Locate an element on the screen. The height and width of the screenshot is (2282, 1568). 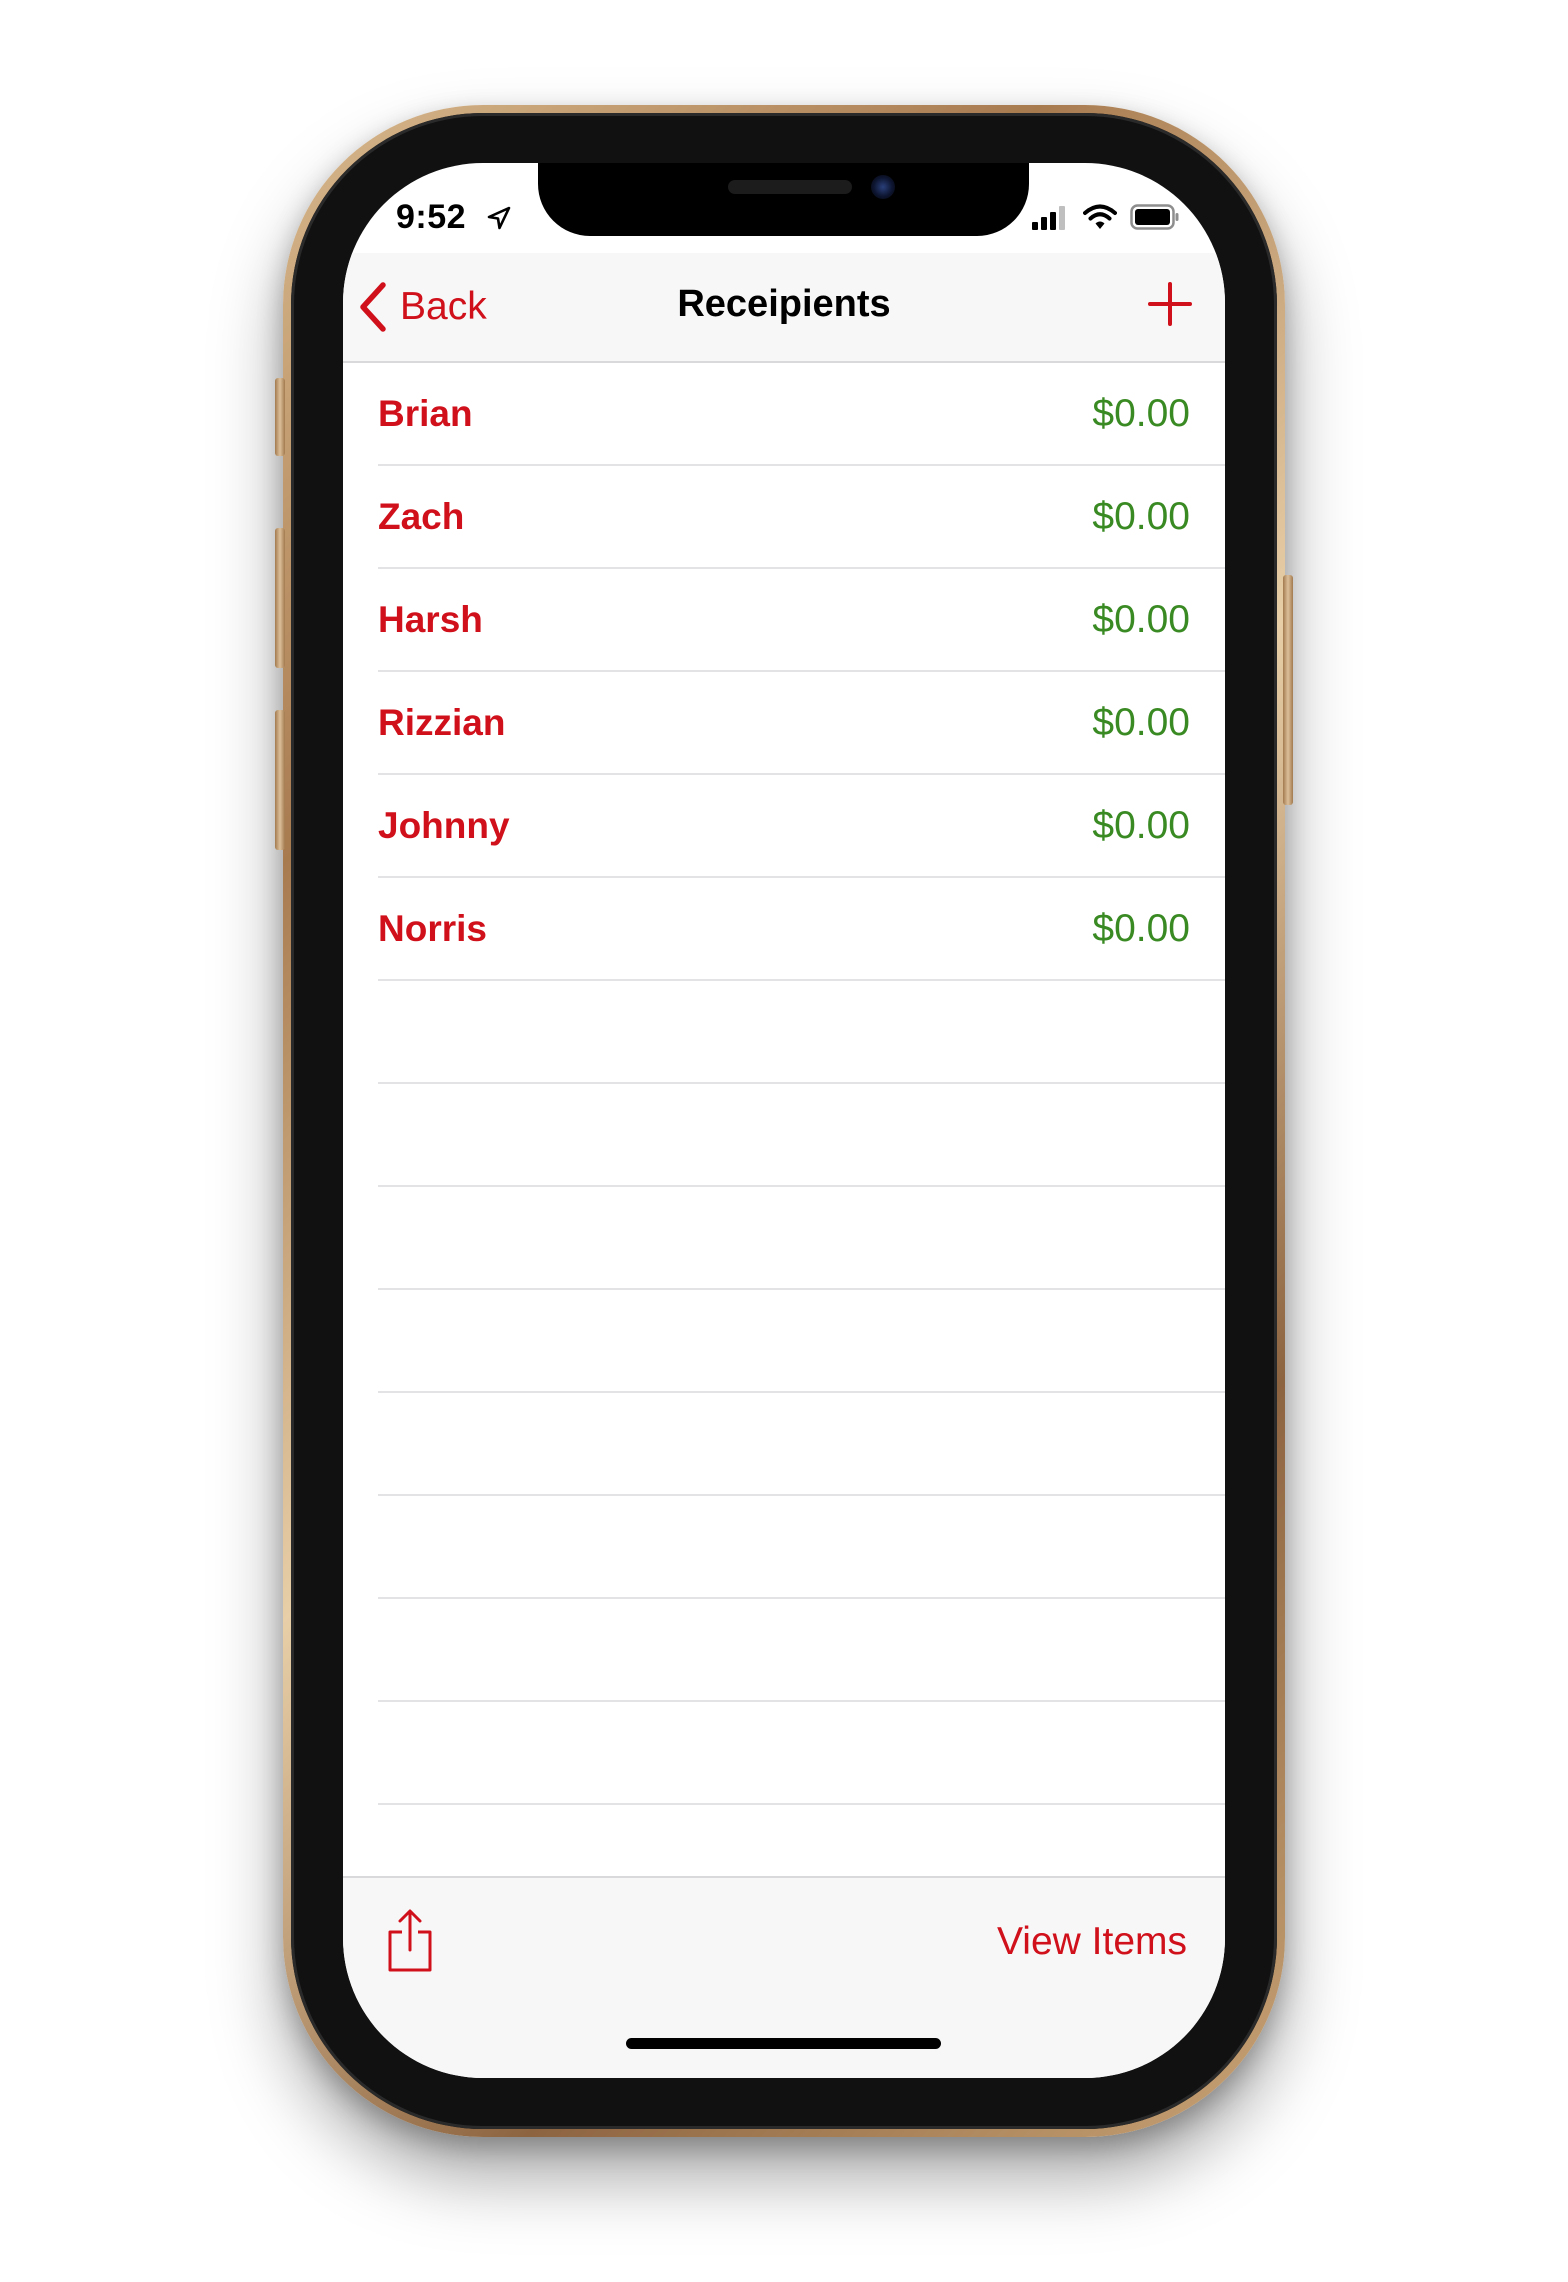
status-time: 9:52 is located at coordinates (431, 217).